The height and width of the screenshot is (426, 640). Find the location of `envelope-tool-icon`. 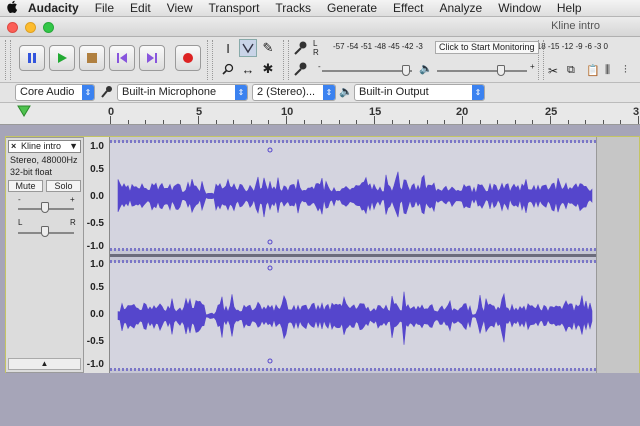

envelope-tool-icon is located at coordinates (248, 48).